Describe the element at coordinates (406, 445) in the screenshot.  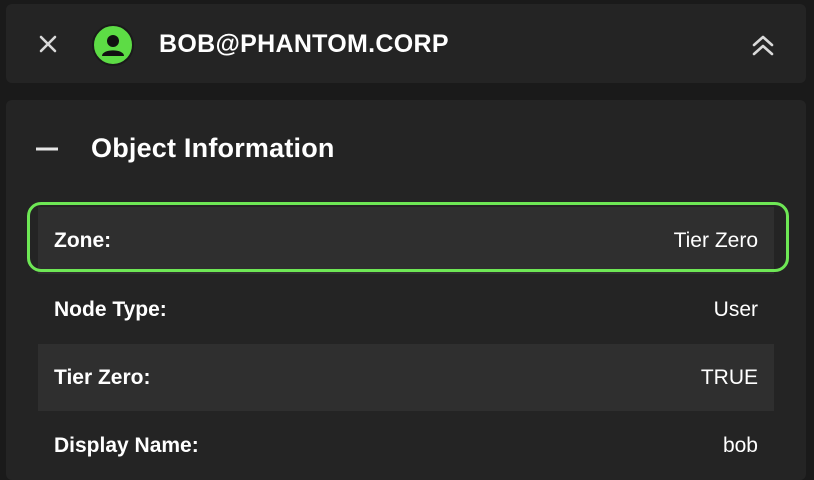
I see `property-row-display-name: Display Name: bob` at that location.